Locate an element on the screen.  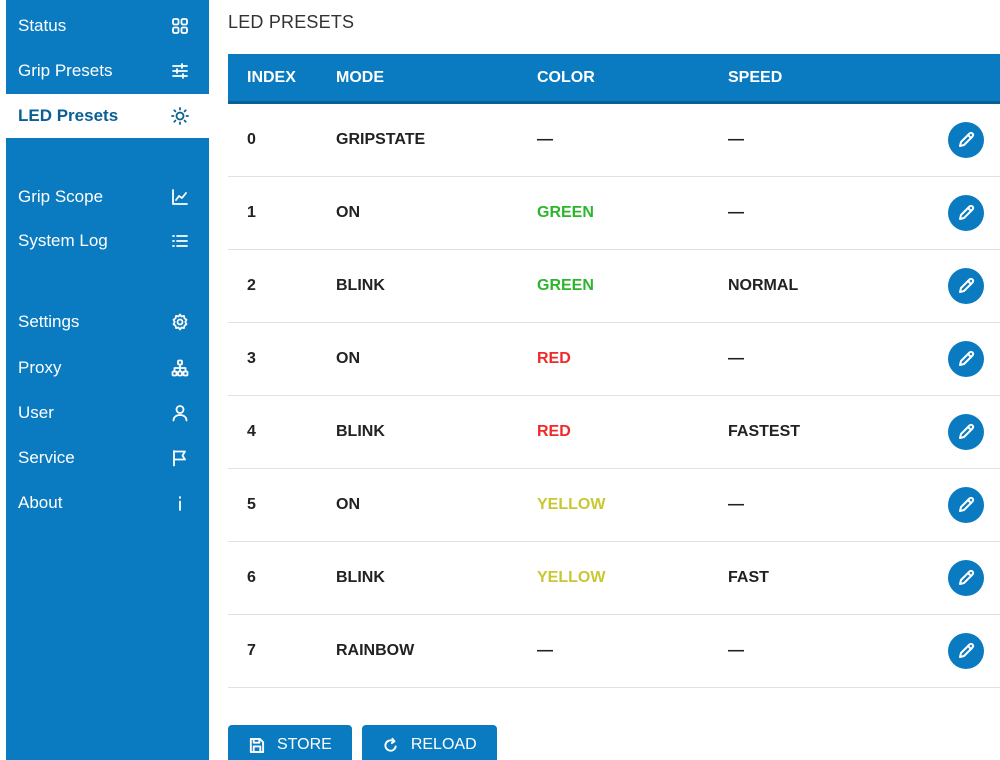
cell-index: 4 is located at coordinates (251, 431).